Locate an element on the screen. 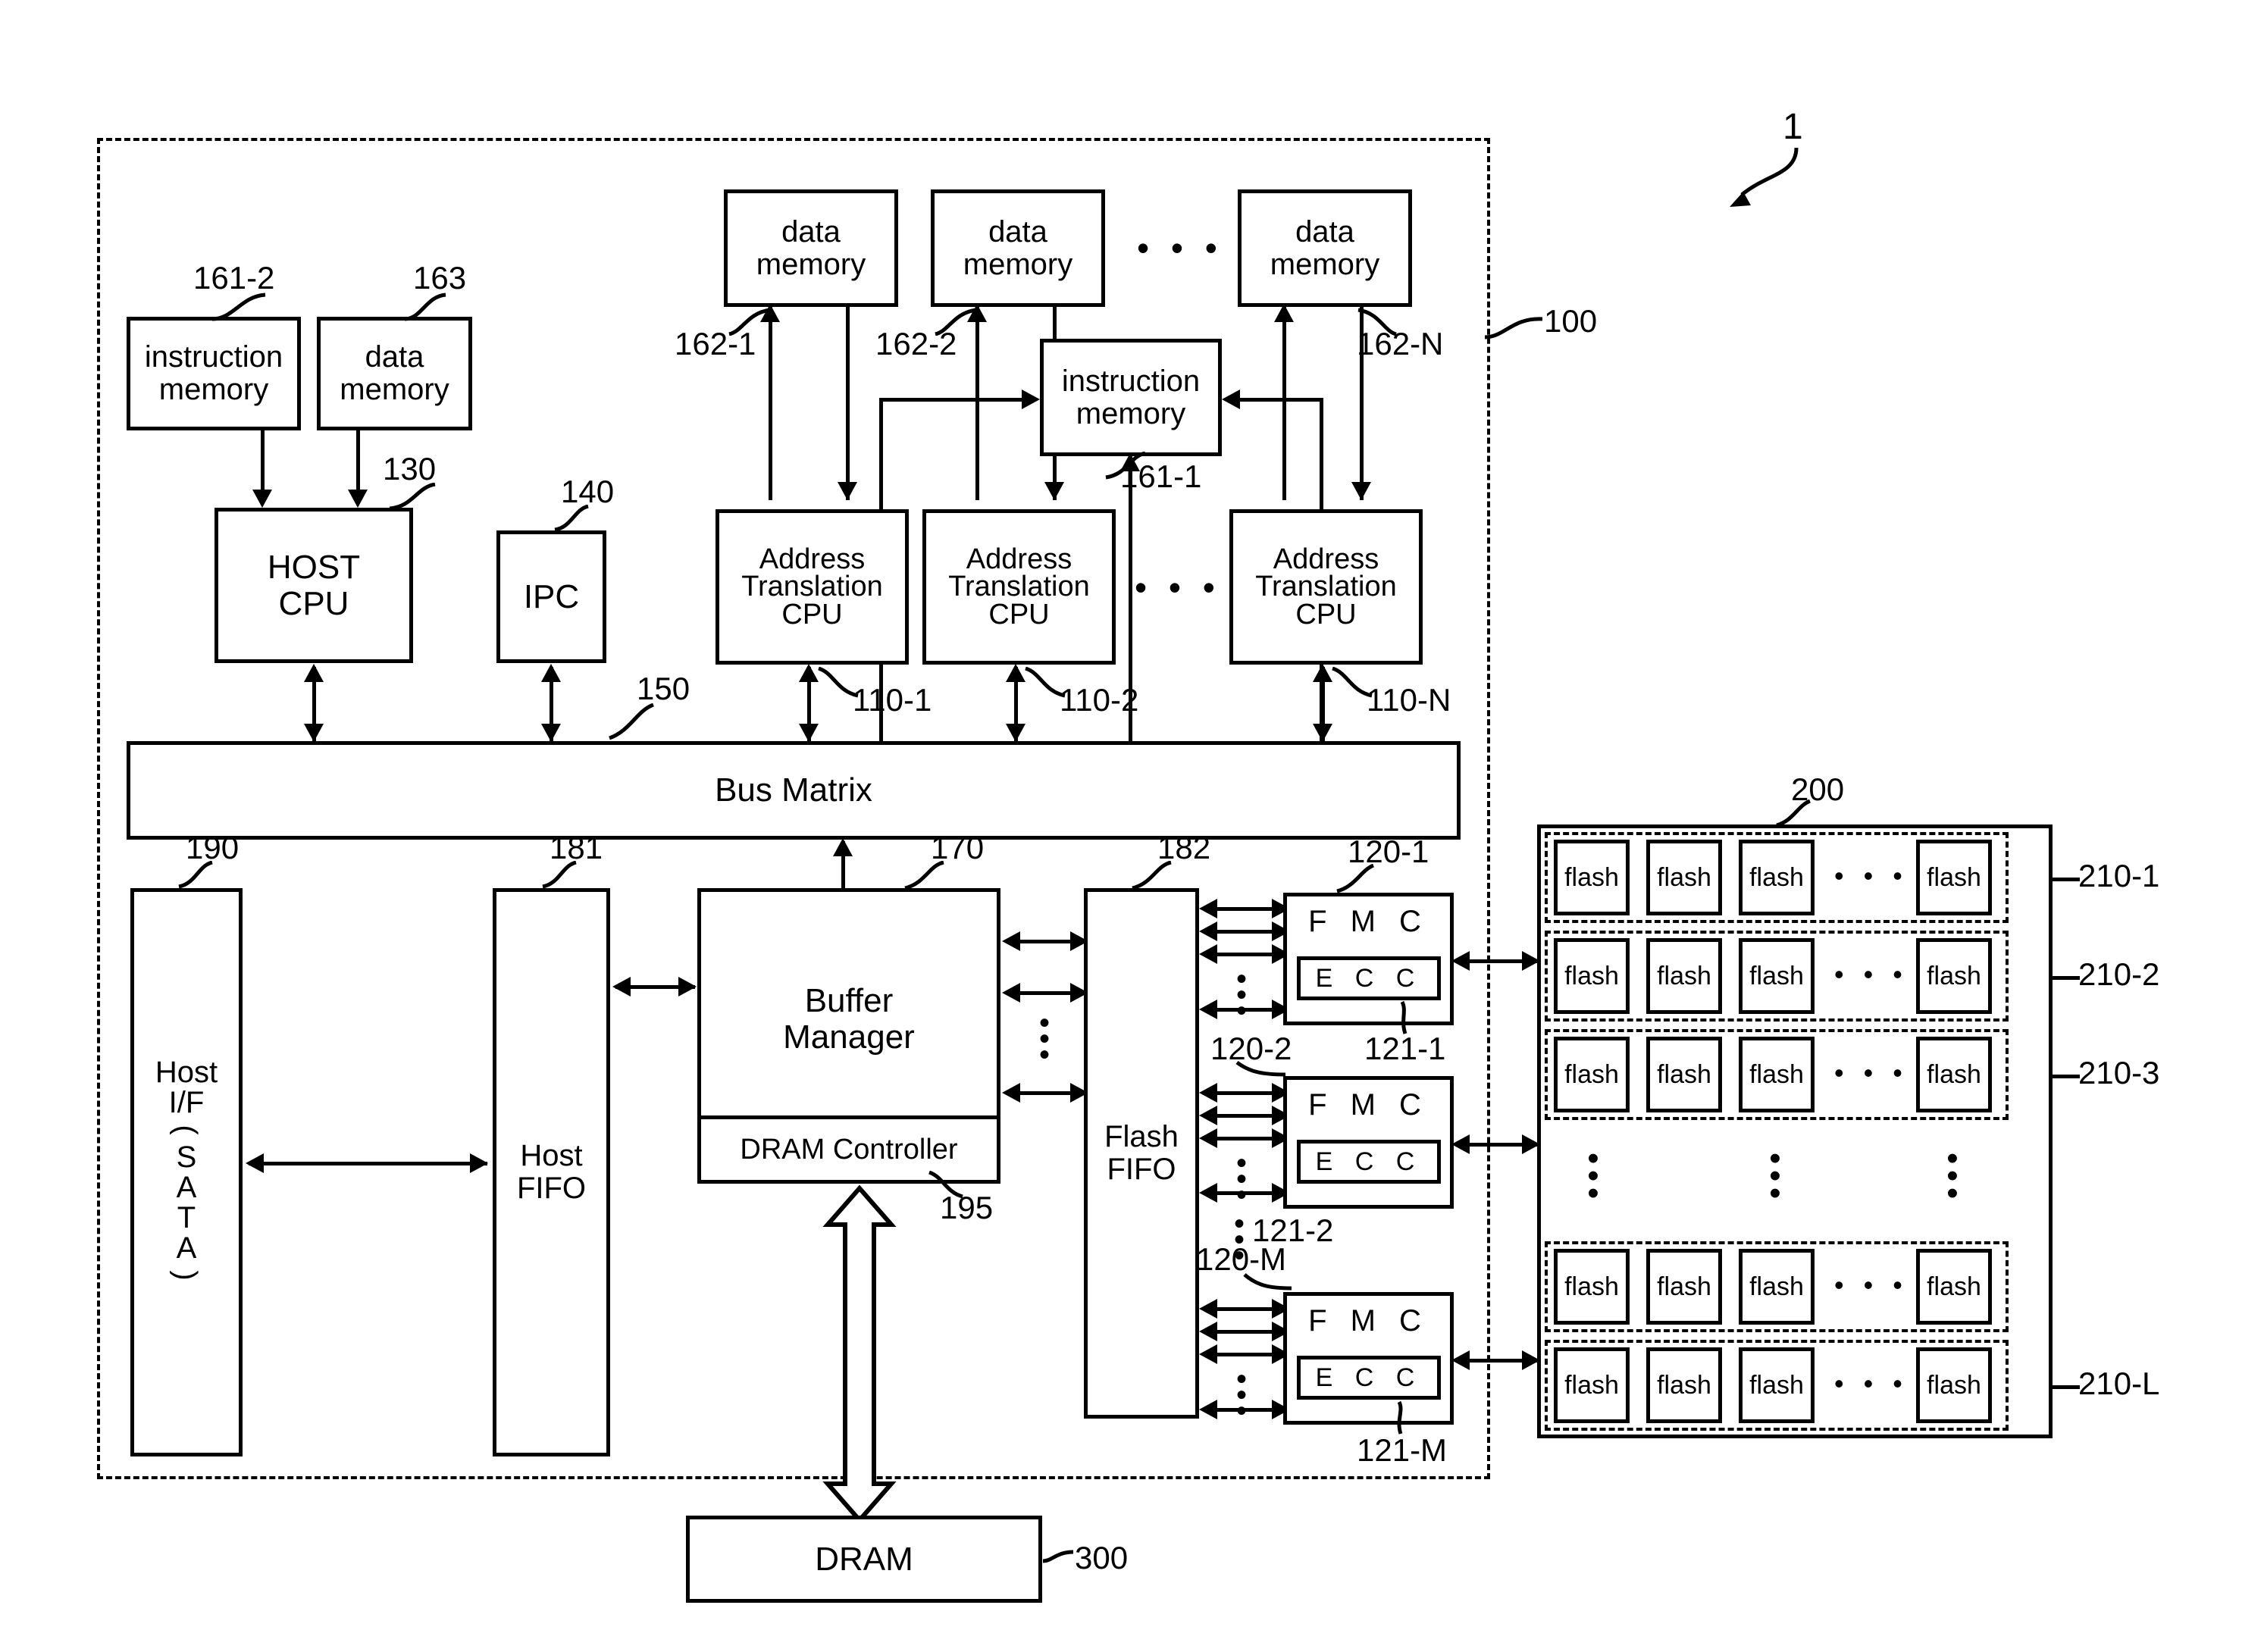 This screenshot has width=2242, height=1652. fmc-m-label: F M C is located at coordinates (1368, 1321).